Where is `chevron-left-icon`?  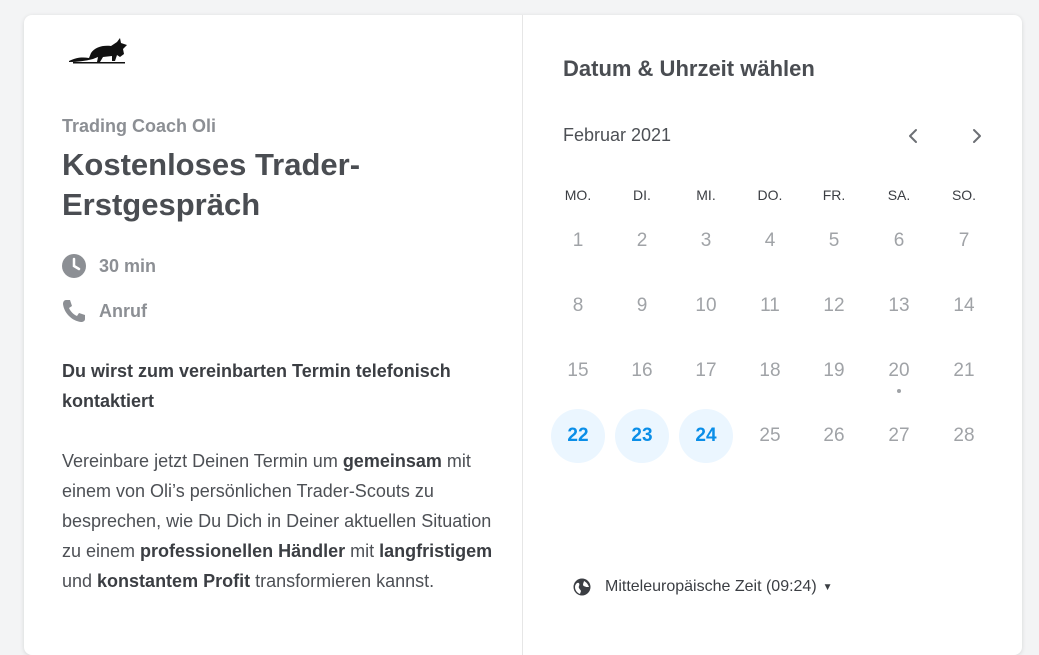 chevron-left-icon is located at coordinates (913, 136).